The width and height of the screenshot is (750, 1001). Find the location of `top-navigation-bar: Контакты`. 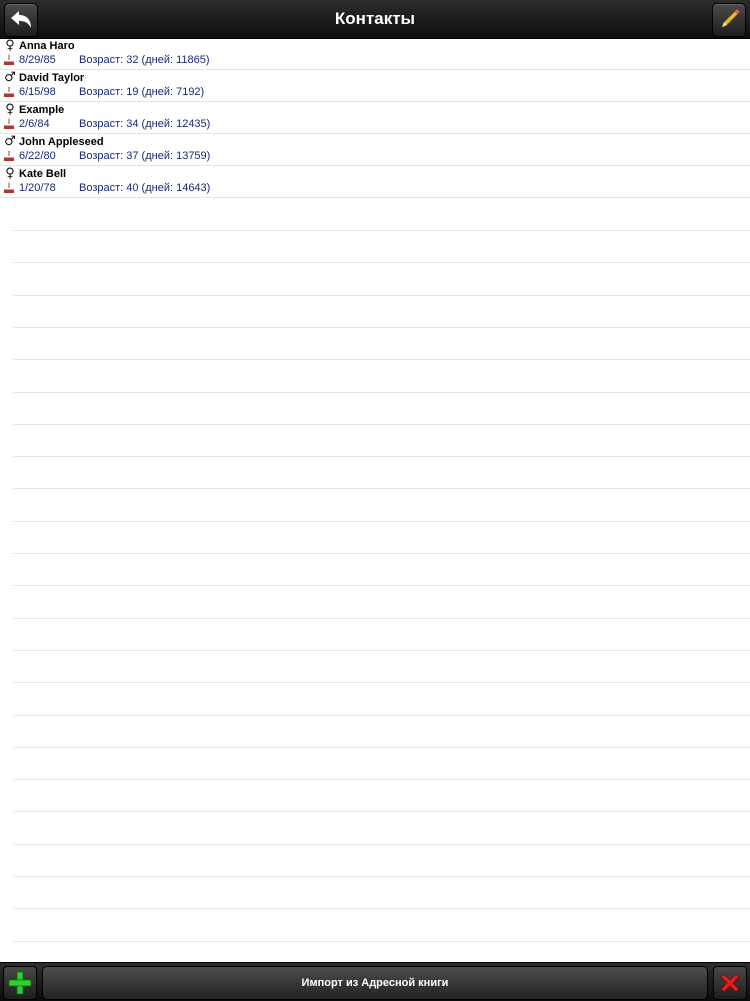

top-navigation-bar: Контакты is located at coordinates (375, 19).